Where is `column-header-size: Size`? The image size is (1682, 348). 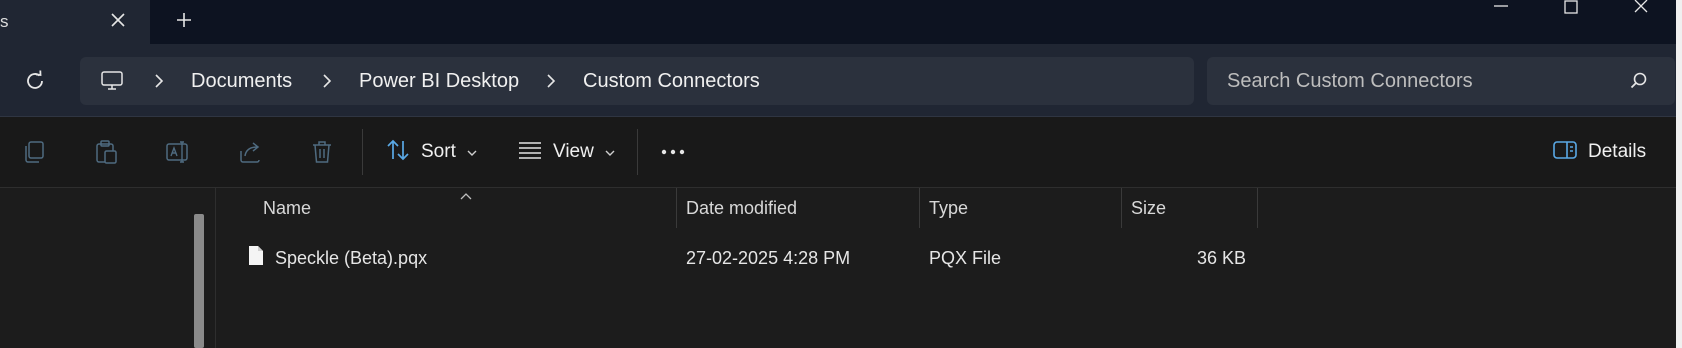 column-header-size: Size is located at coordinates (1148, 208).